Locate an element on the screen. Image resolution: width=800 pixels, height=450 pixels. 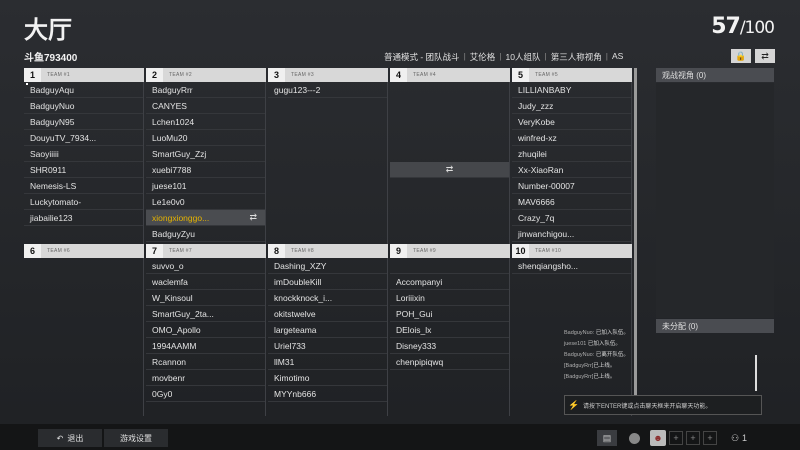
lock-button: 🔒 is located at coordinates (741, 56).